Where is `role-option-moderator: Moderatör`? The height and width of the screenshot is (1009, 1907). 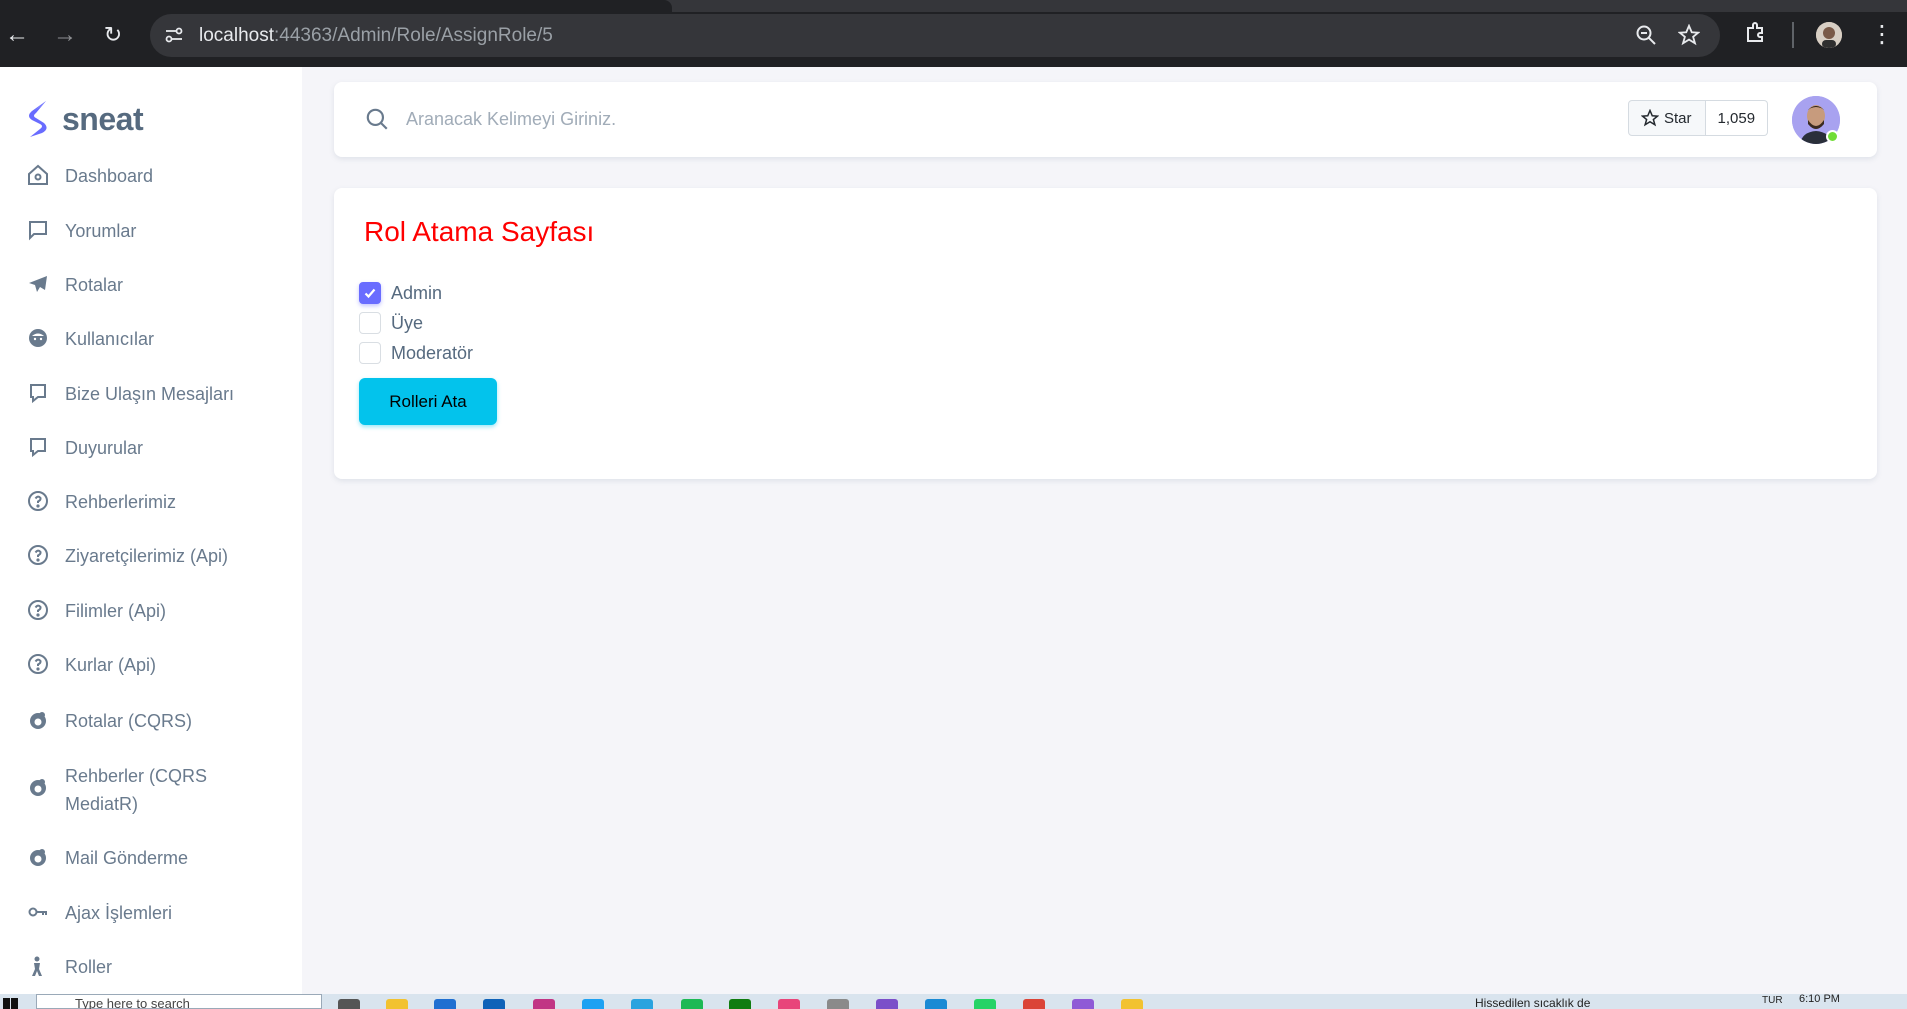 role-option-moderator: Moderatör is located at coordinates (416, 353).